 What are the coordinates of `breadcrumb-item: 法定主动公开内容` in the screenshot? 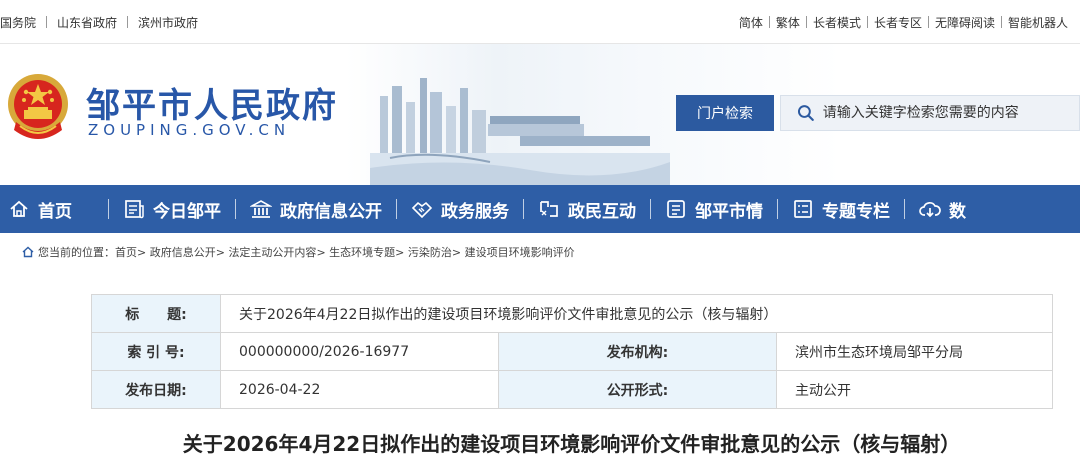 It's located at (272, 252).